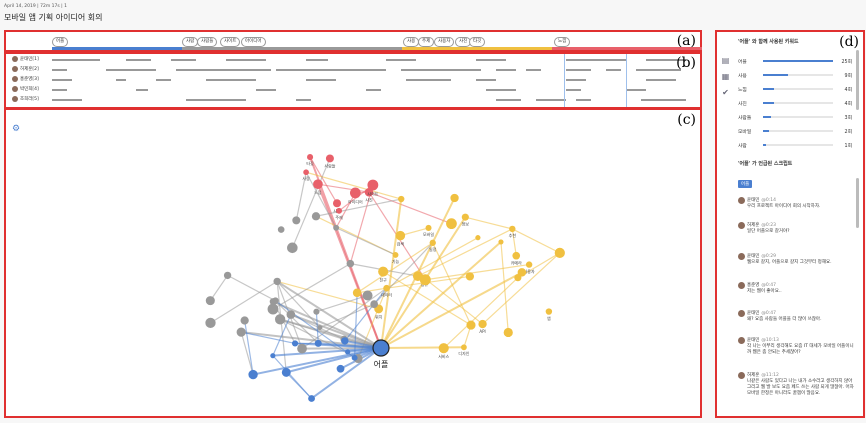  Describe the element at coordinates (426, 42) in the screenshot. I see `topic-pill: 주제` at that location.